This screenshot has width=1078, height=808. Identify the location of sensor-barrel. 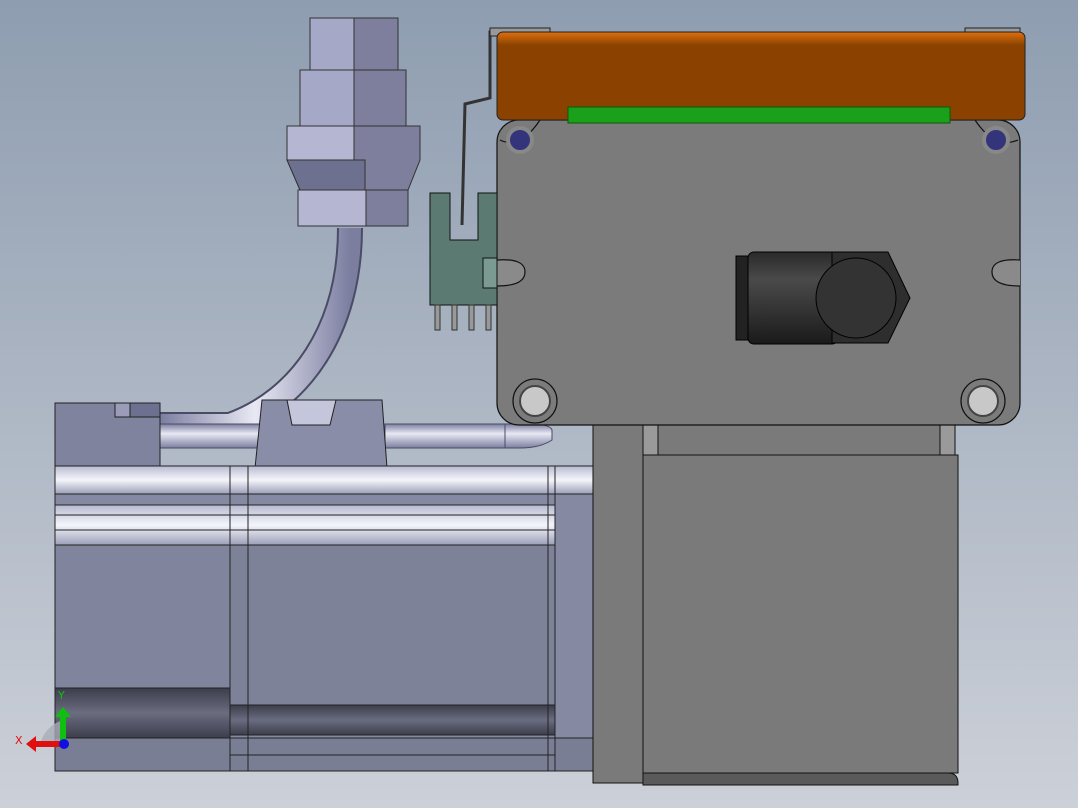
(823, 298).